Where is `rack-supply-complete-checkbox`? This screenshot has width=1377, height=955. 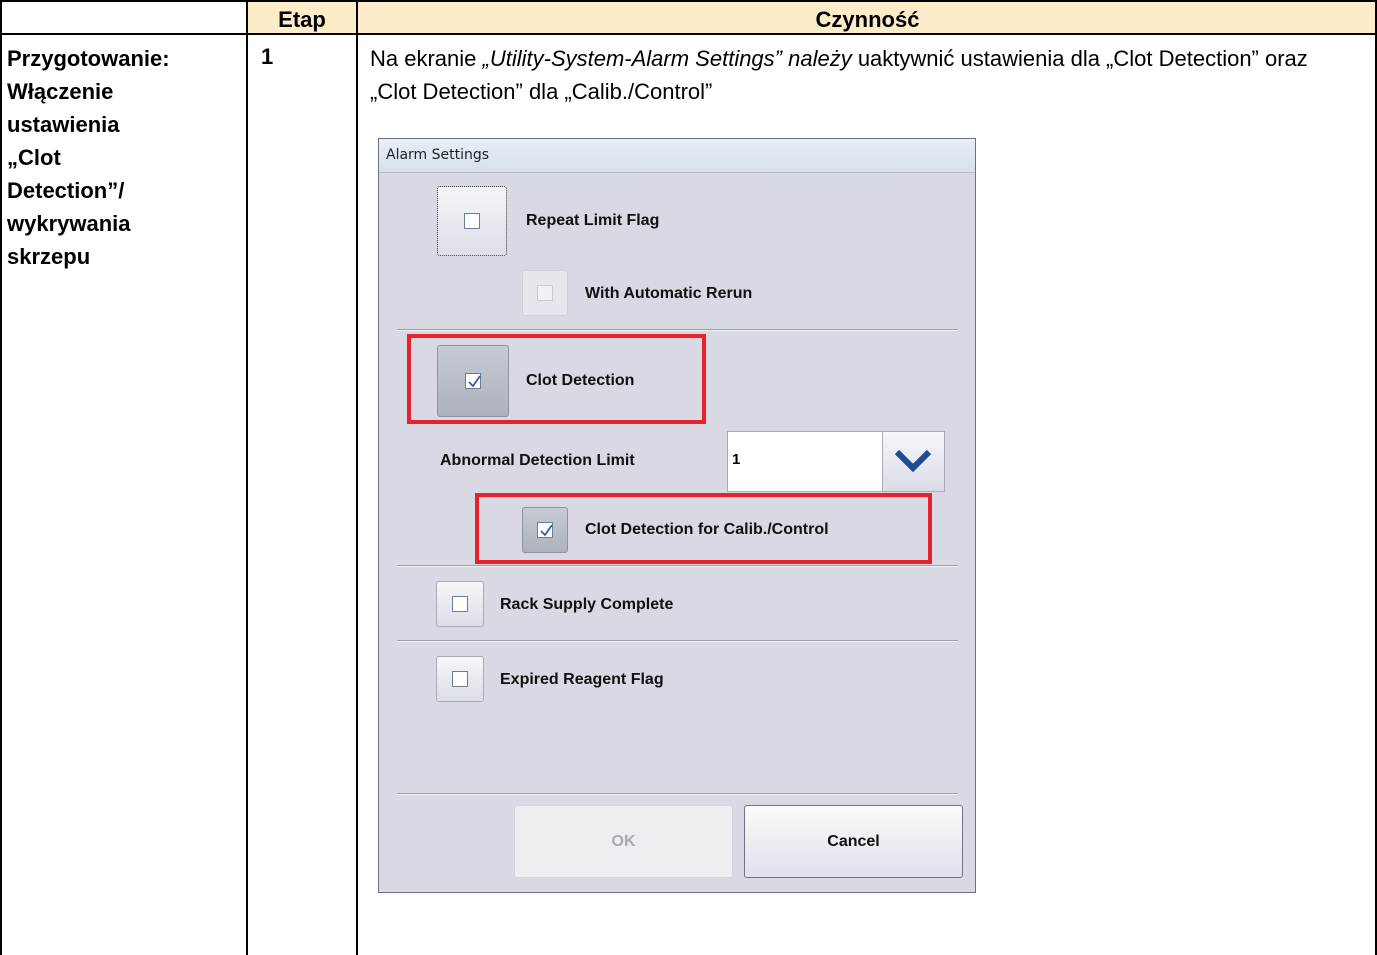
rack-supply-complete-checkbox is located at coordinates (460, 604).